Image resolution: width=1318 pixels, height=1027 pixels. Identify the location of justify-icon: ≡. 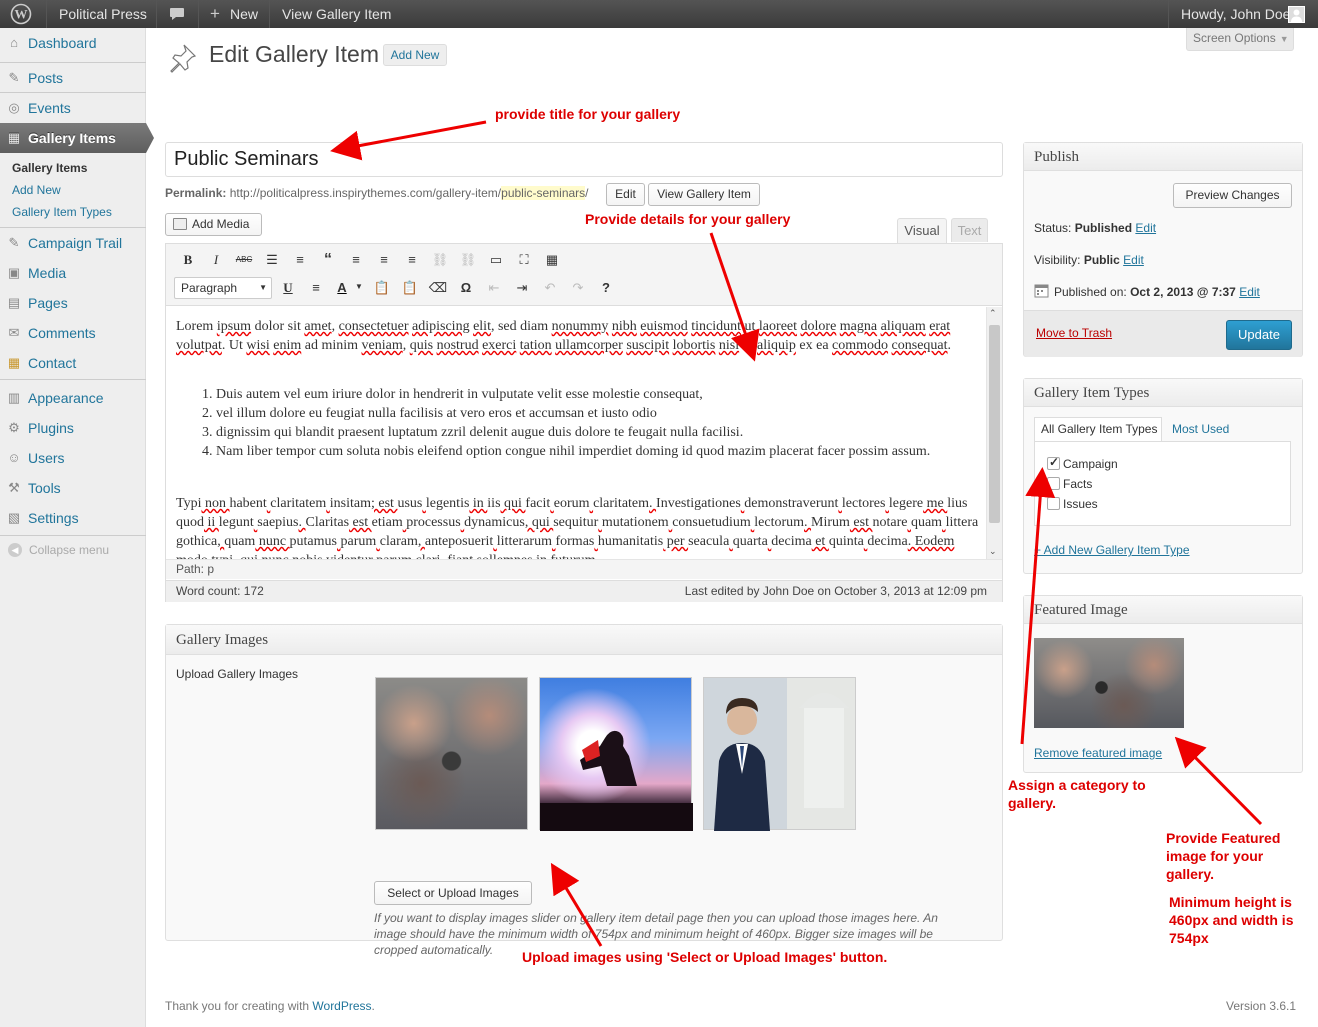
(316, 288).